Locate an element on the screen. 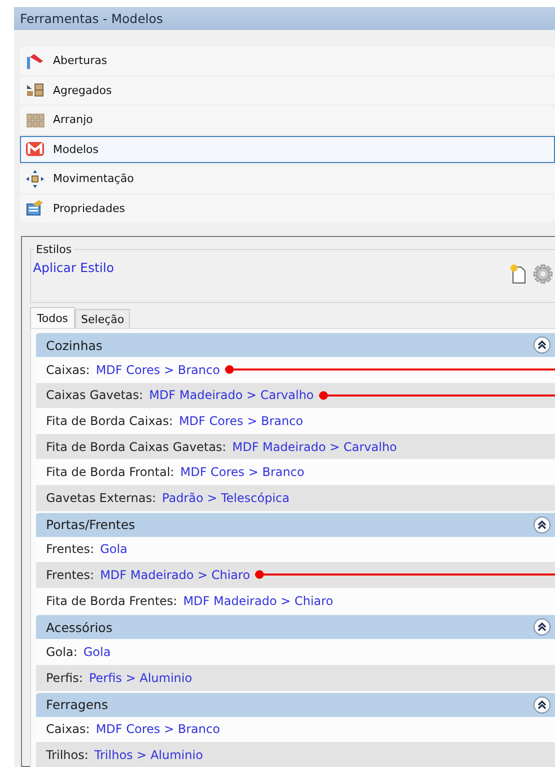 Image resolution: width=555 pixels, height=767 pixels. category-title: Cozinhas is located at coordinates (74, 345).